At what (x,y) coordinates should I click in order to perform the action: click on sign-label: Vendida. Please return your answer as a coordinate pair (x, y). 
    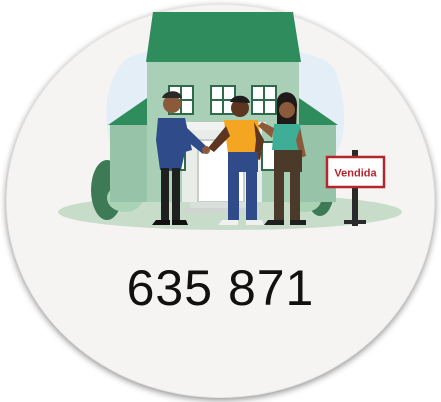
    Looking at the image, I should click on (355, 174).